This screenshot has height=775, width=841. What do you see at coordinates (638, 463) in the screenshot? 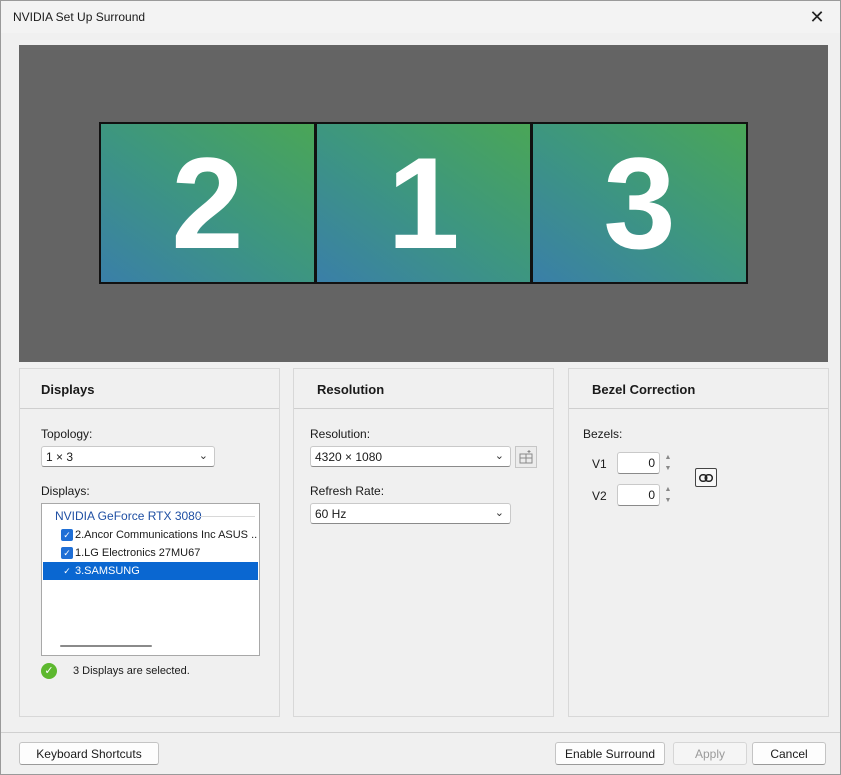
I see `v1-input: 0` at bounding box center [638, 463].